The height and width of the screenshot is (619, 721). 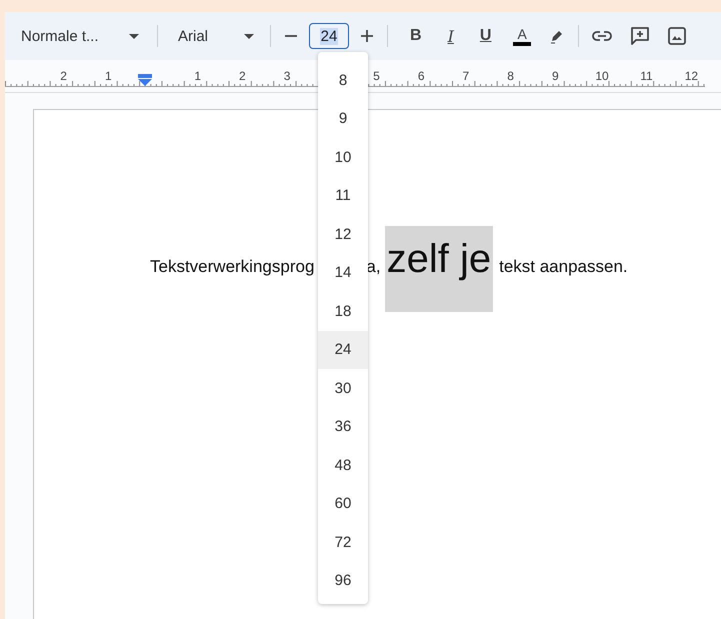 What do you see at coordinates (343, 427) in the screenshot?
I see `font-size-option: 36` at bounding box center [343, 427].